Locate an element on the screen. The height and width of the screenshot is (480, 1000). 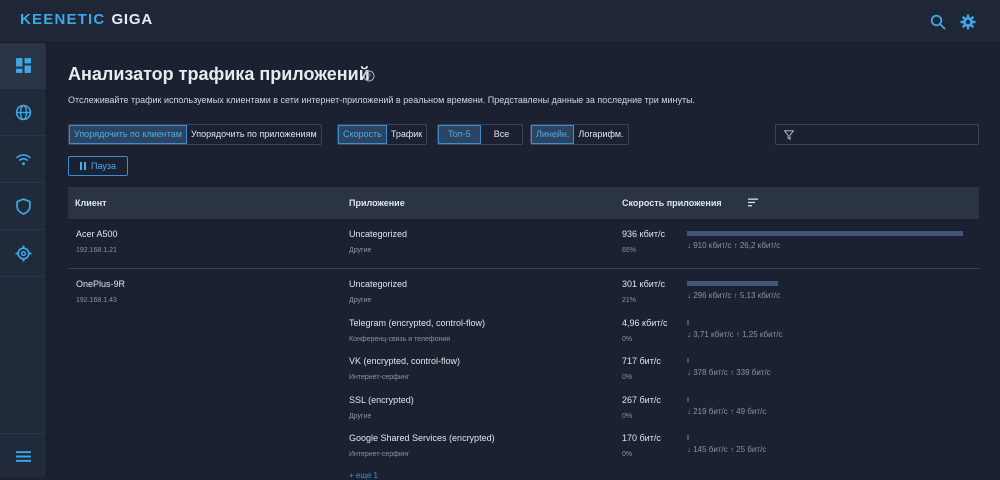
limit-all: Все is located at coordinates (502, 134).